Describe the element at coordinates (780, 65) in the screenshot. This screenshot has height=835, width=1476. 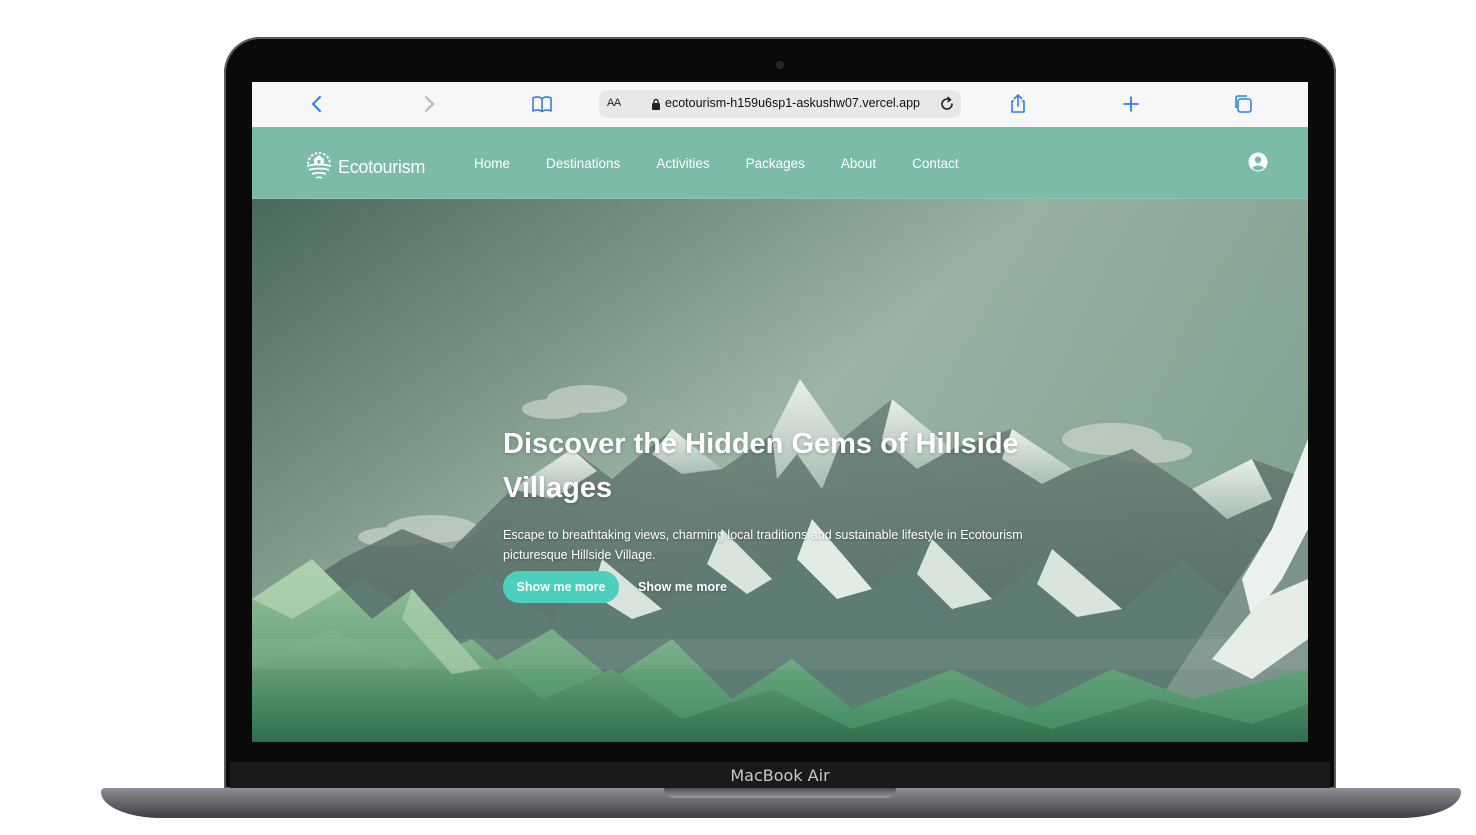
I see `camera` at that location.